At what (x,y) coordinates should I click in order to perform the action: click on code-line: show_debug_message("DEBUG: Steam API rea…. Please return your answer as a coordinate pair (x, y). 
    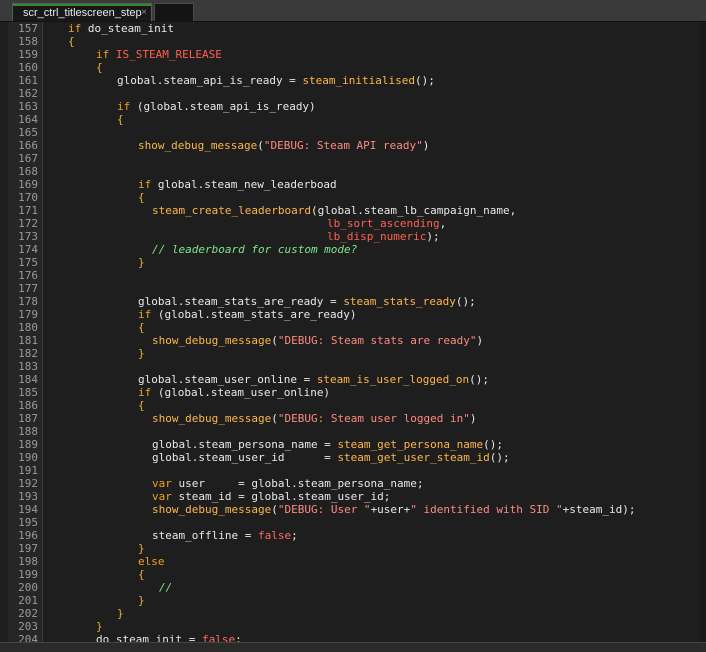
    Looking at the image, I should click on (283, 145).